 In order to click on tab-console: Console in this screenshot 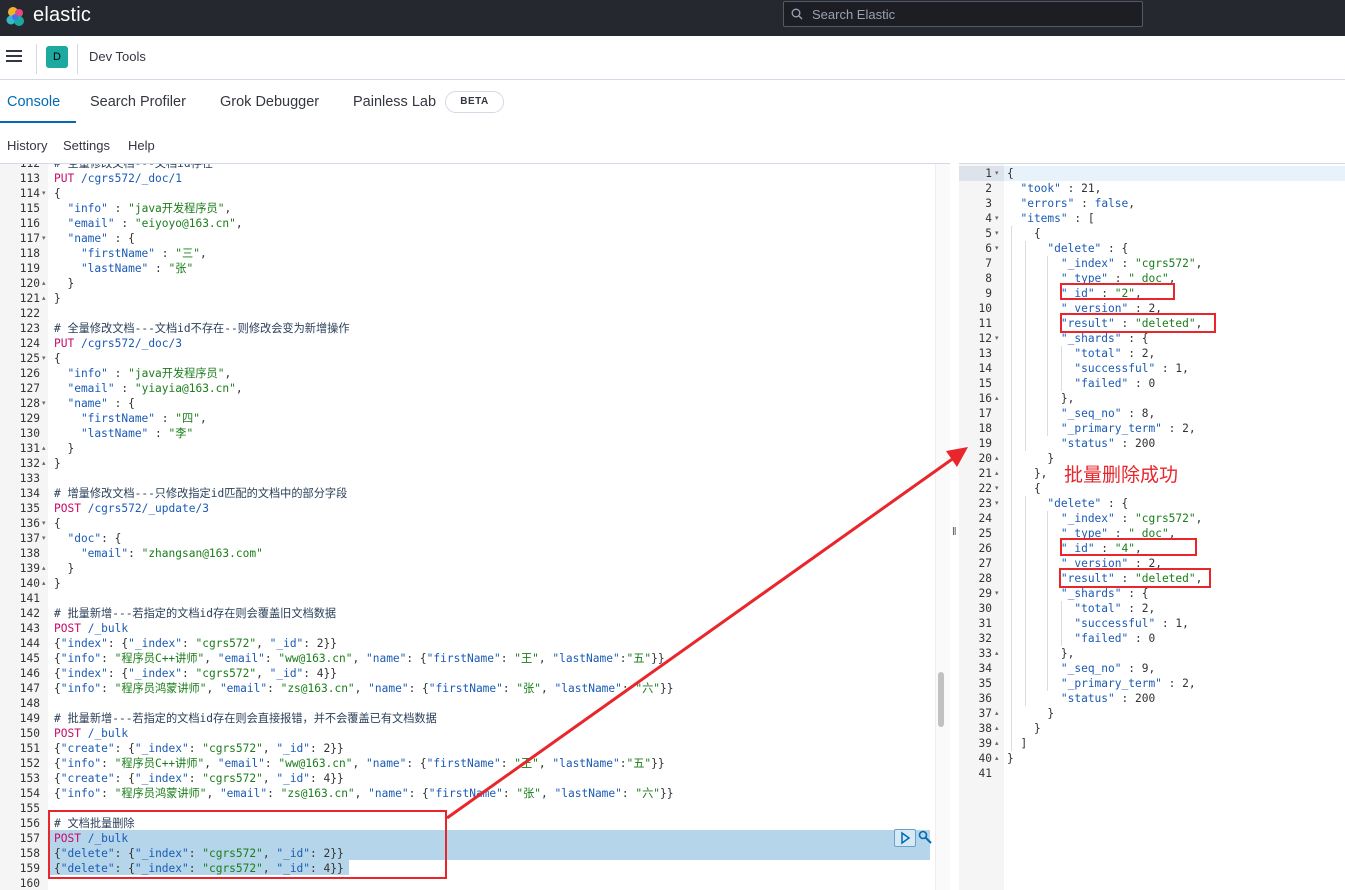, I will do `click(33, 102)`.